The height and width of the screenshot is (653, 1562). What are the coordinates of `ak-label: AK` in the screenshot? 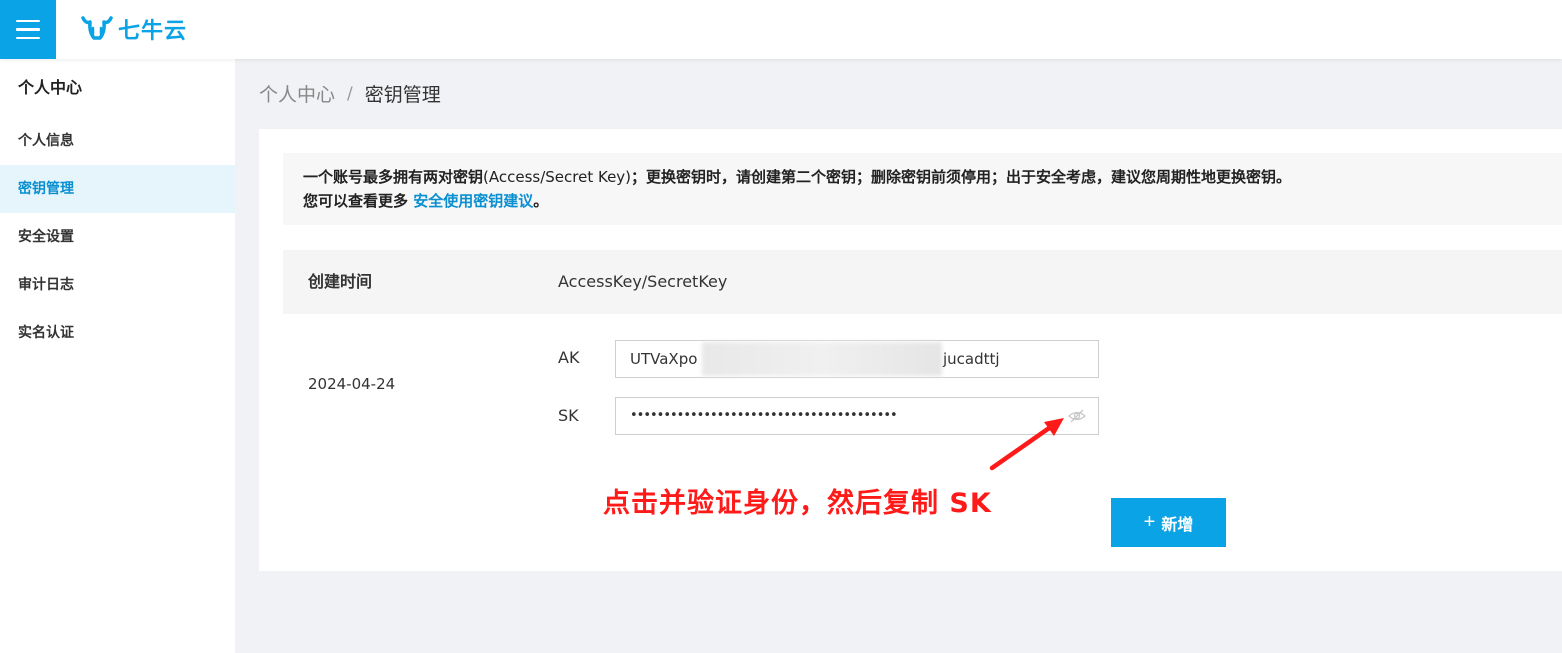 It's located at (569, 357).